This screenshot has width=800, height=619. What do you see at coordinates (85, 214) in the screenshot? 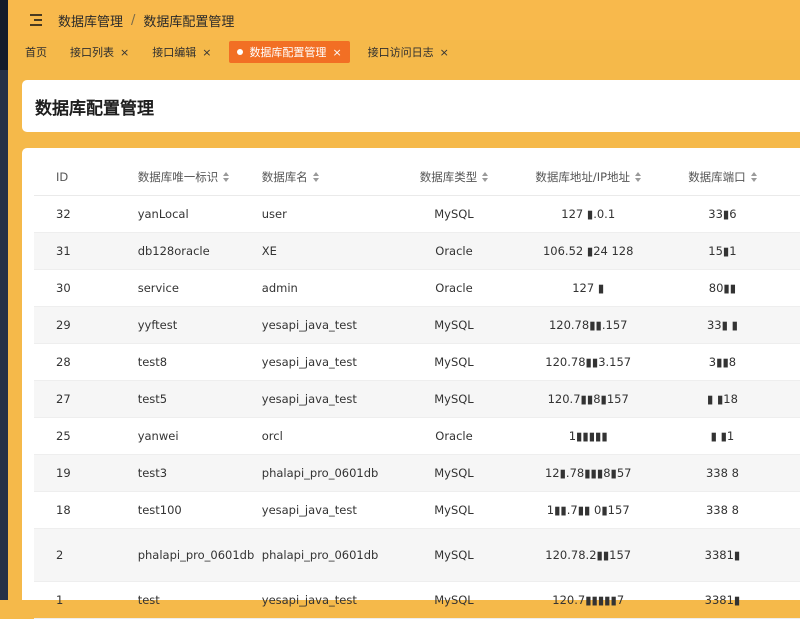
I see `cell-id: 32` at bounding box center [85, 214].